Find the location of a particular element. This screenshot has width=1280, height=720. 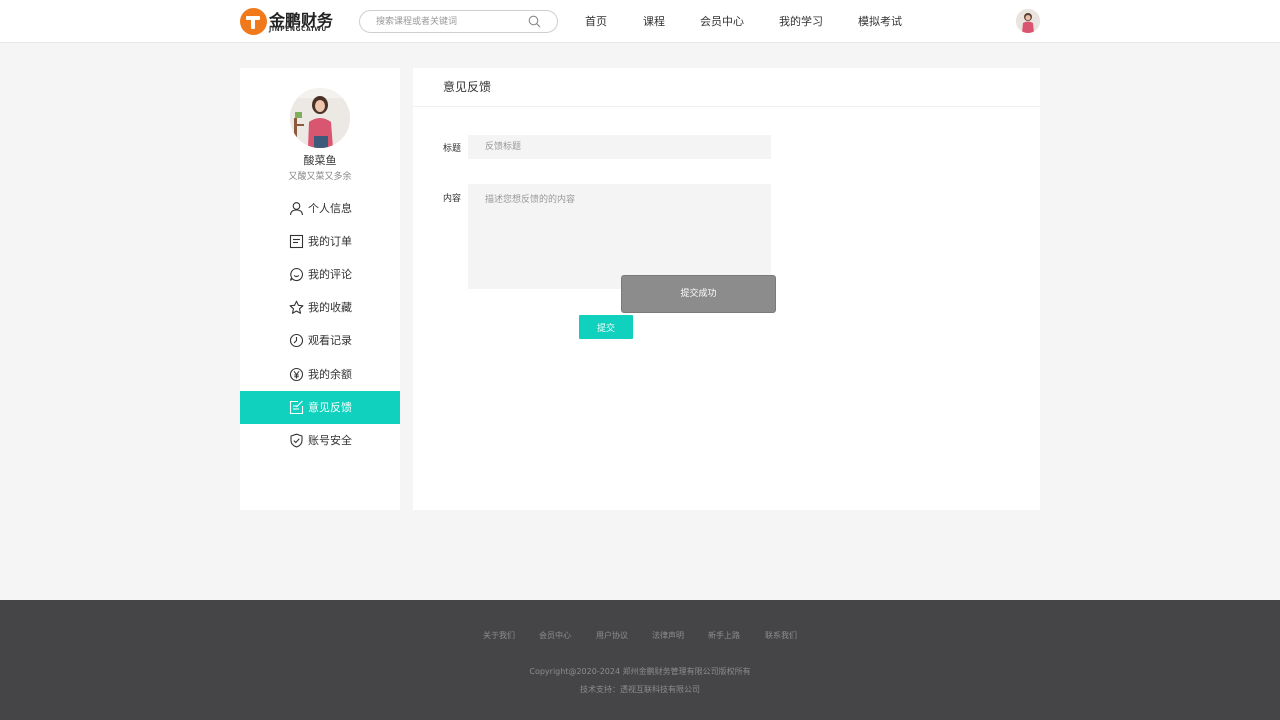

sidebar-item-label: 观看记录 is located at coordinates (330, 340).